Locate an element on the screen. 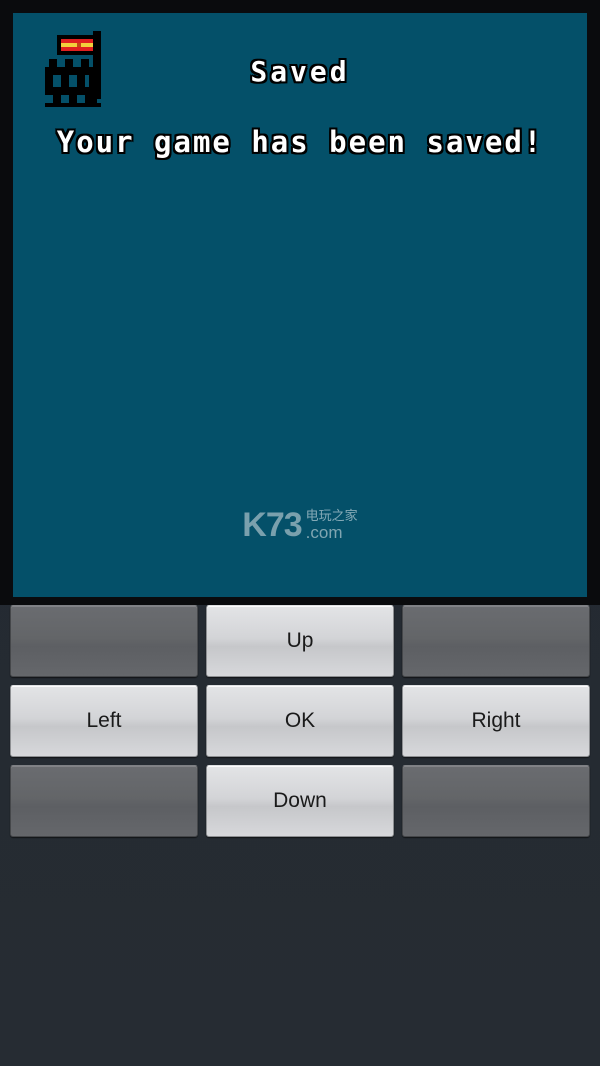 This screenshot has height=1066, width=600. dpad-row: Down is located at coordinates (300, 801).